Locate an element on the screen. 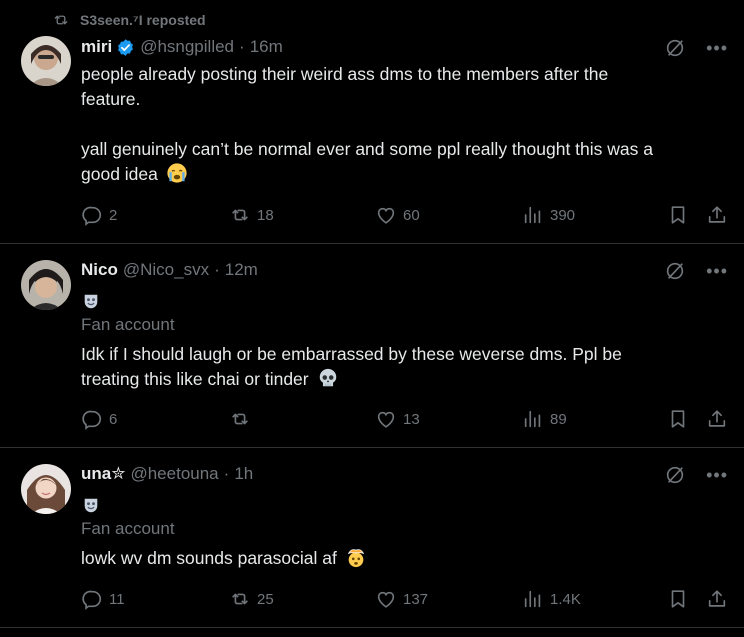 The width and height of the screenshot is (744, 637). views-button: 89 is located at coordinates (544, 419).